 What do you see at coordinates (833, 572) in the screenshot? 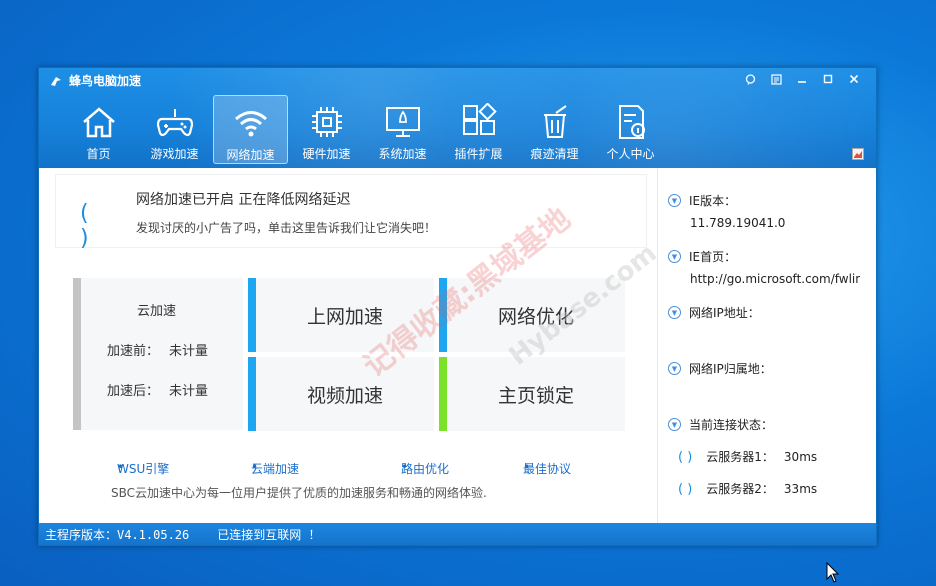
I see `mouse-cursor-icon` at bounding box center [833, 572].